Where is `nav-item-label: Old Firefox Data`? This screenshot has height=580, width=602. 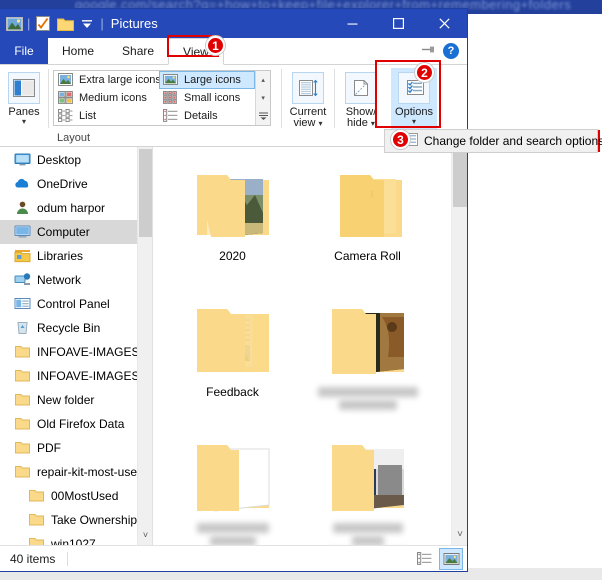 nav-item-label: Old Firefox Data is located at coordinates (81, 424).